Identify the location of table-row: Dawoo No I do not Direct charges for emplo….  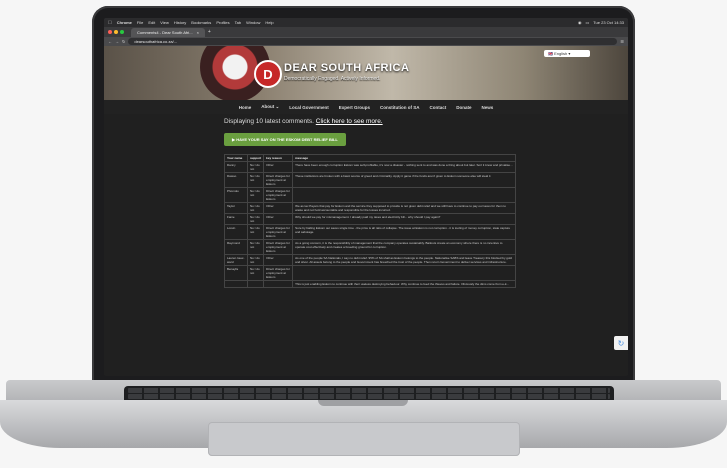
(370, 180).